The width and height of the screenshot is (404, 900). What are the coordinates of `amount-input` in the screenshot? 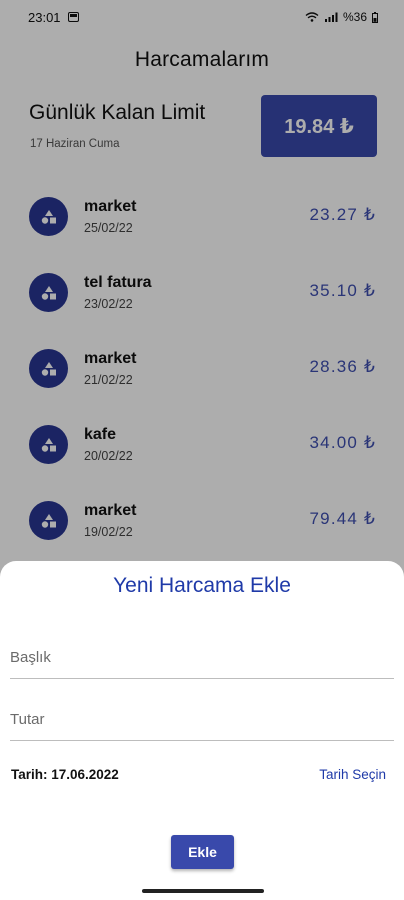 It's located at (202, 714).